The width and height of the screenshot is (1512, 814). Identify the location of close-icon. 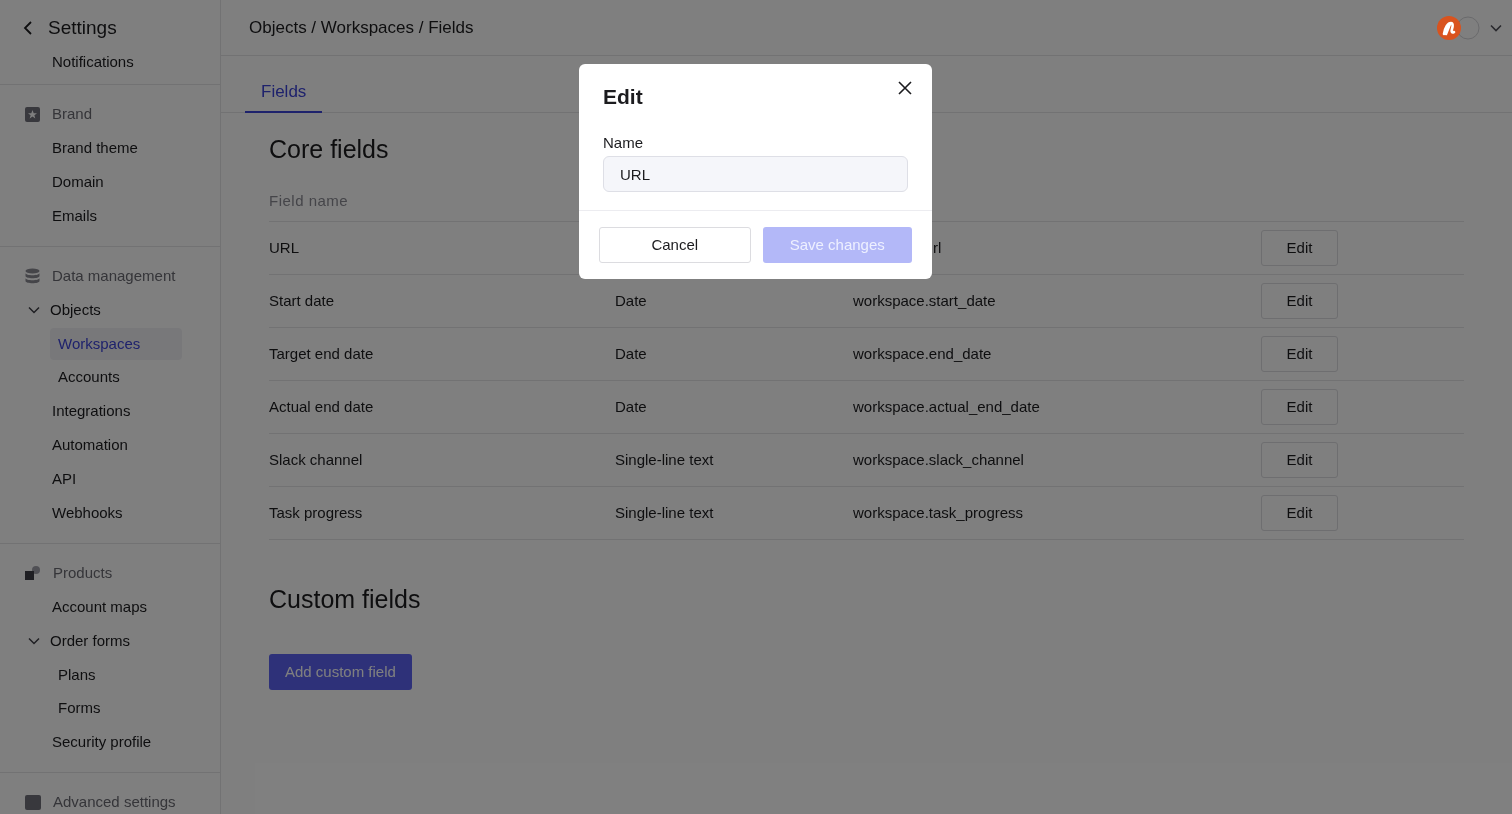
(905, 88).